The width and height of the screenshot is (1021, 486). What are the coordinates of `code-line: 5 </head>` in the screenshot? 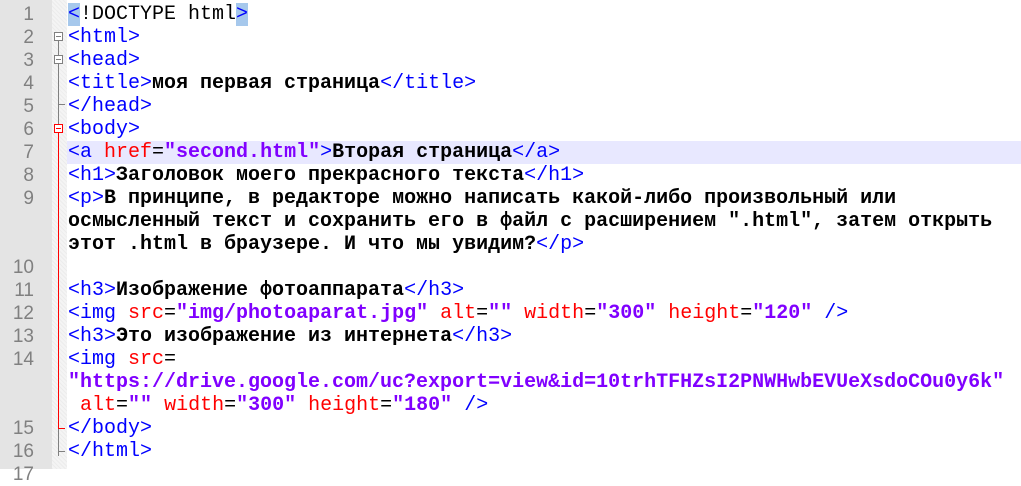 It's located at (510, 106).